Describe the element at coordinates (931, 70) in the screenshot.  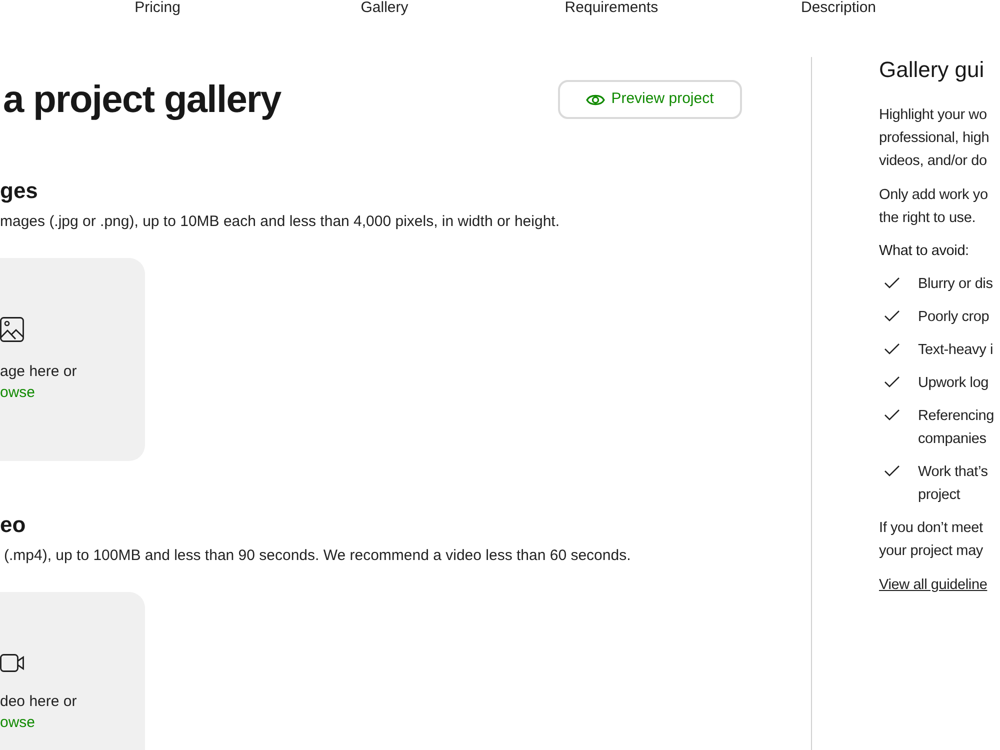
I see `guidelines-title: Gallery gui` at that location.